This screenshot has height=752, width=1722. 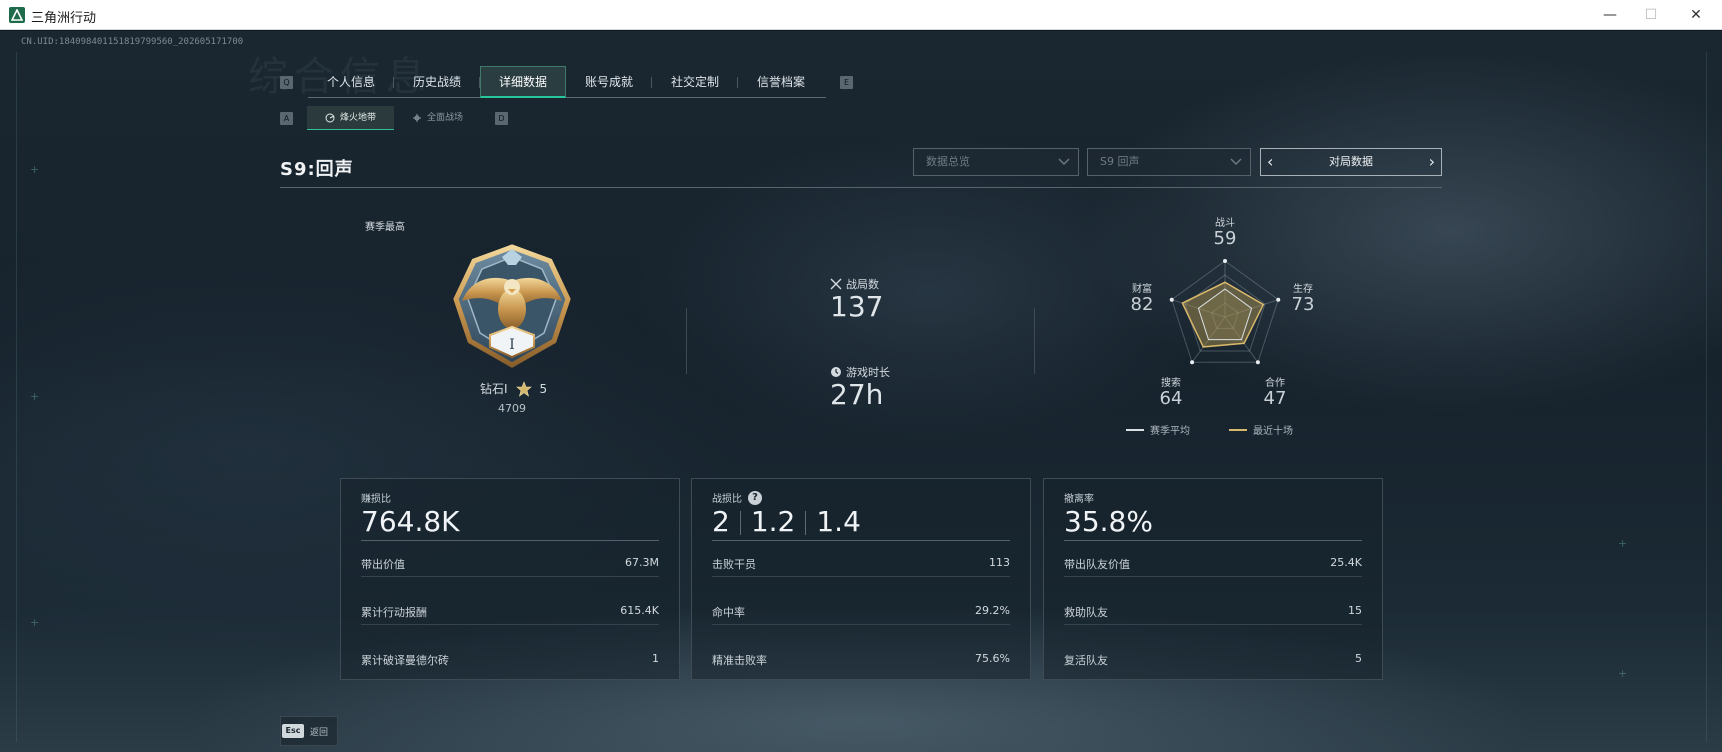 I want to click on radar-value-wealth: 82, so click(x=1142, y=304).